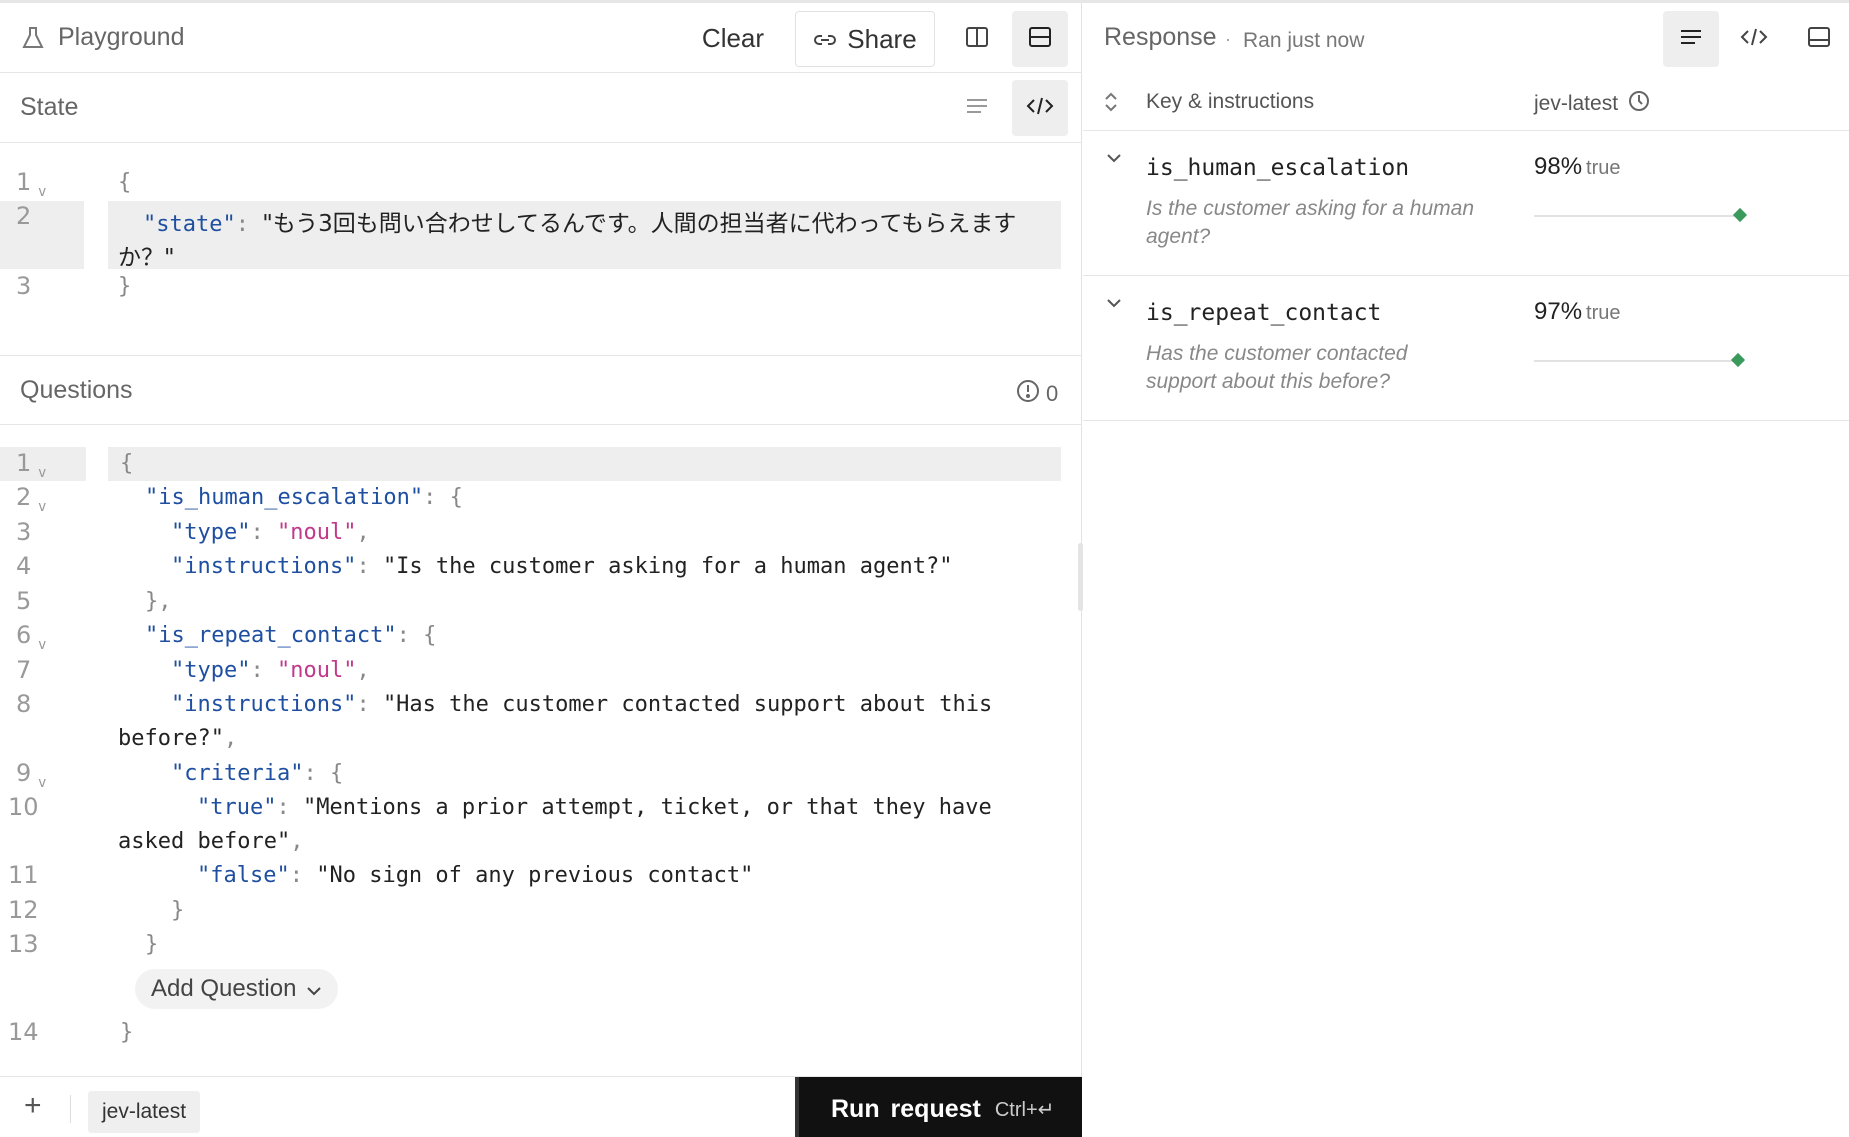  I want to click on response-table-view-button, so click(1691, 39).